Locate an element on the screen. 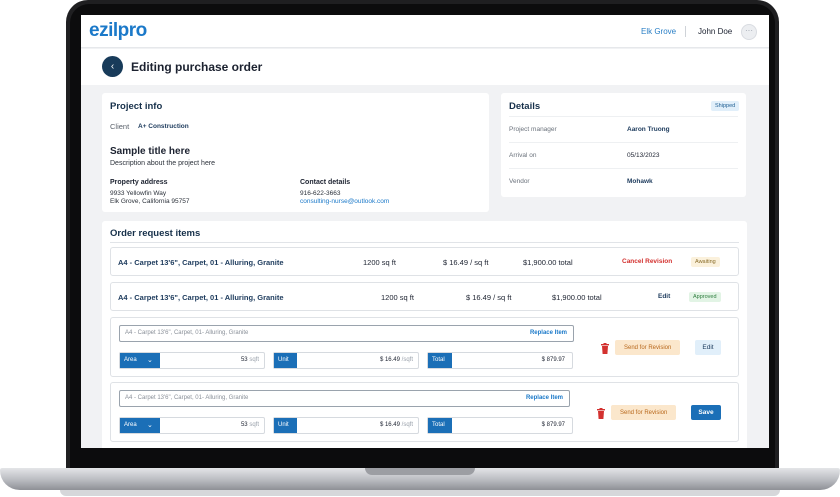 Image resolution: width=840 pixels, height=497 pixels. status-badge: Shipped is located at coordinates (725, 106).